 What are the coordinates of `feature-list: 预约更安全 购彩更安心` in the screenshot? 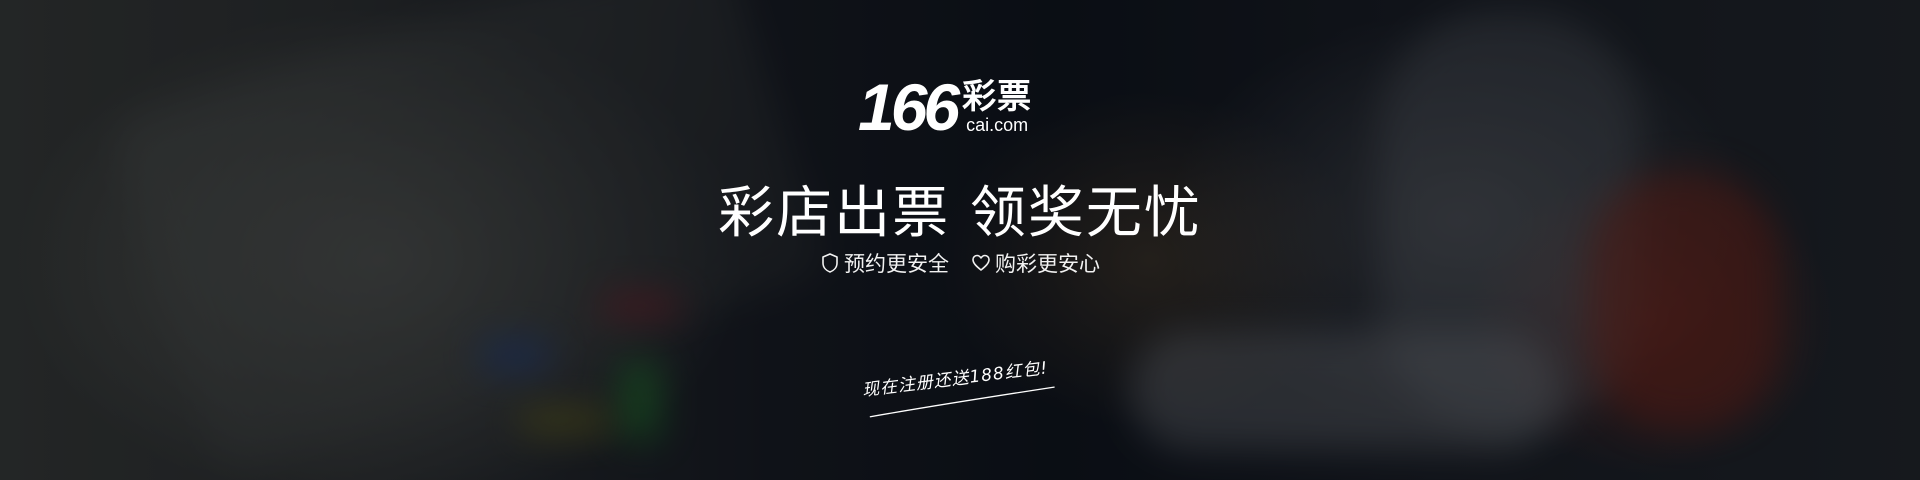 It's located at (960, 263).